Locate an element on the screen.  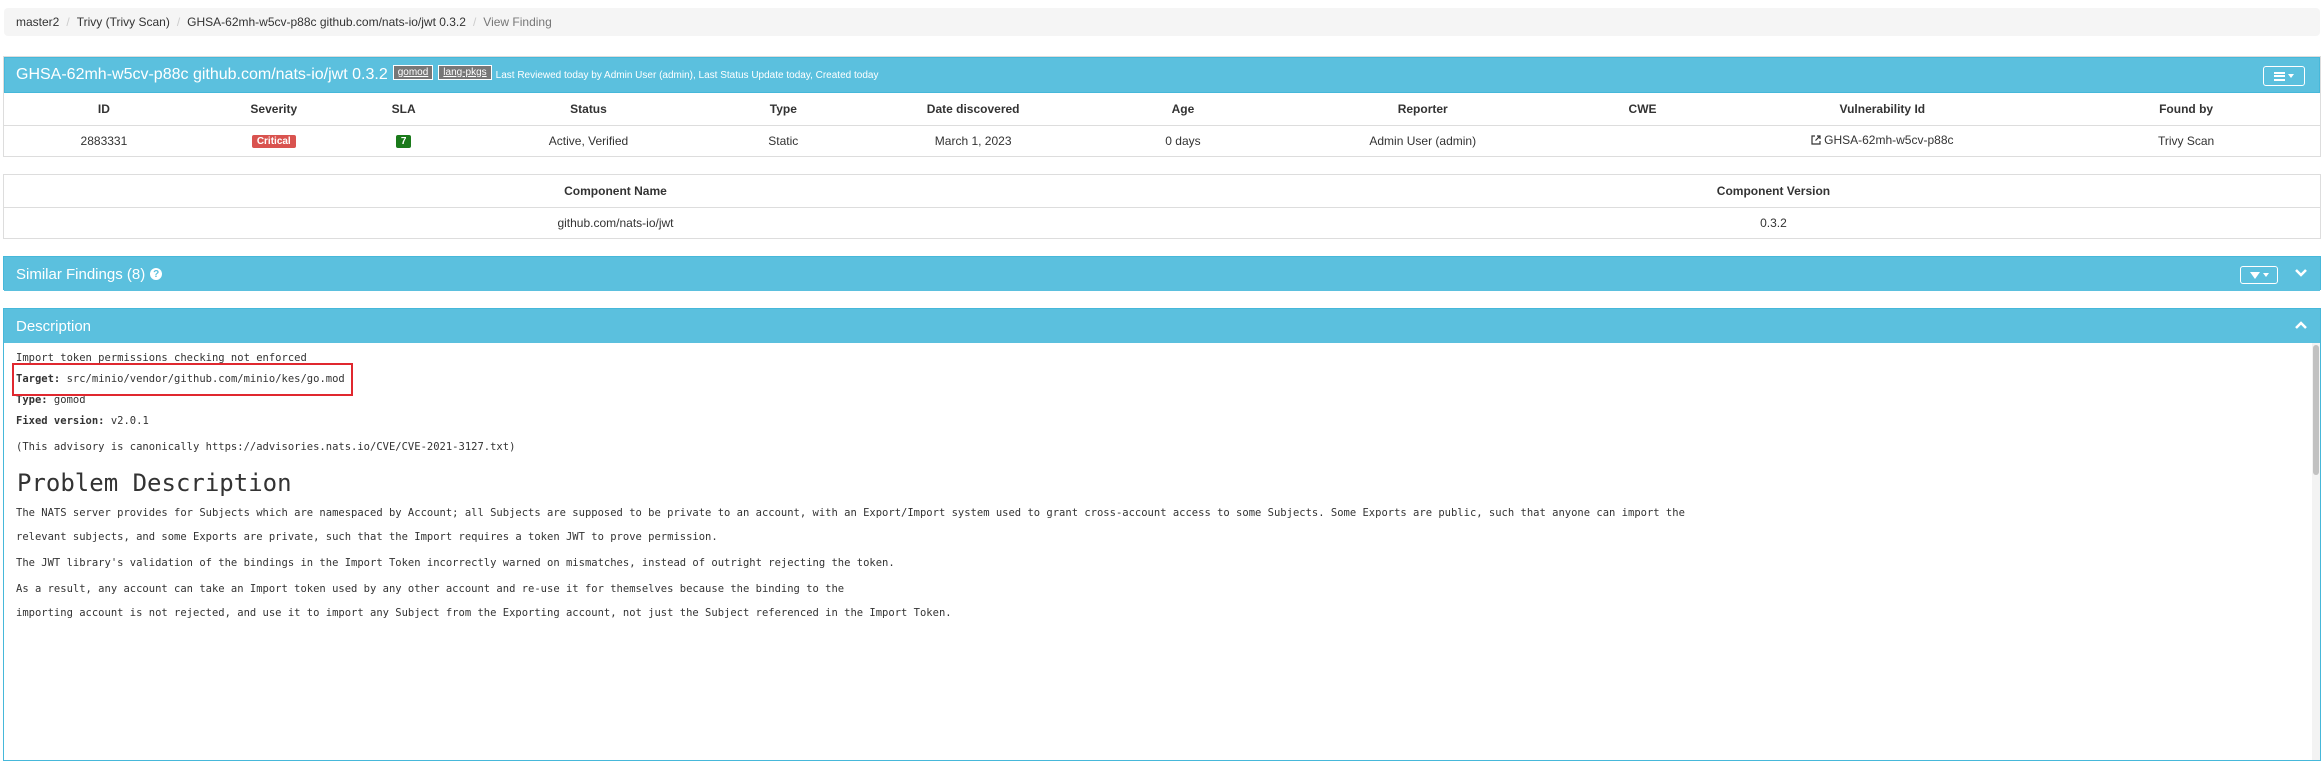
col-header-severity: Severity is located at coordinates (273, 109).